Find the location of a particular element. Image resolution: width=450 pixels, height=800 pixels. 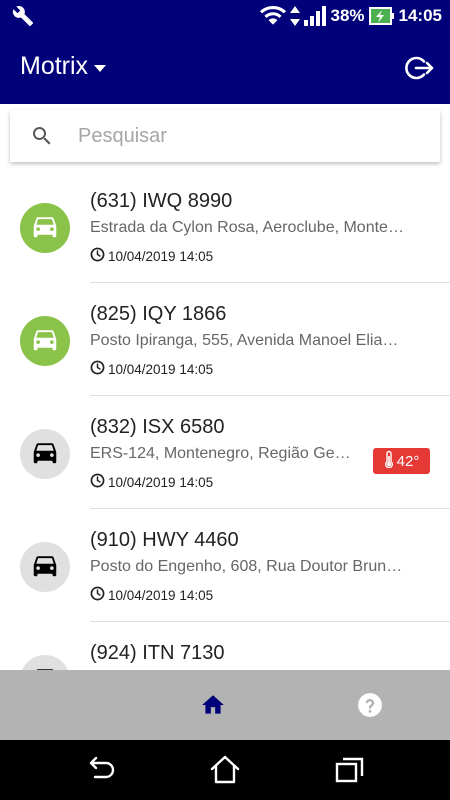

wifi-icon is located at coordinates (273, 16).